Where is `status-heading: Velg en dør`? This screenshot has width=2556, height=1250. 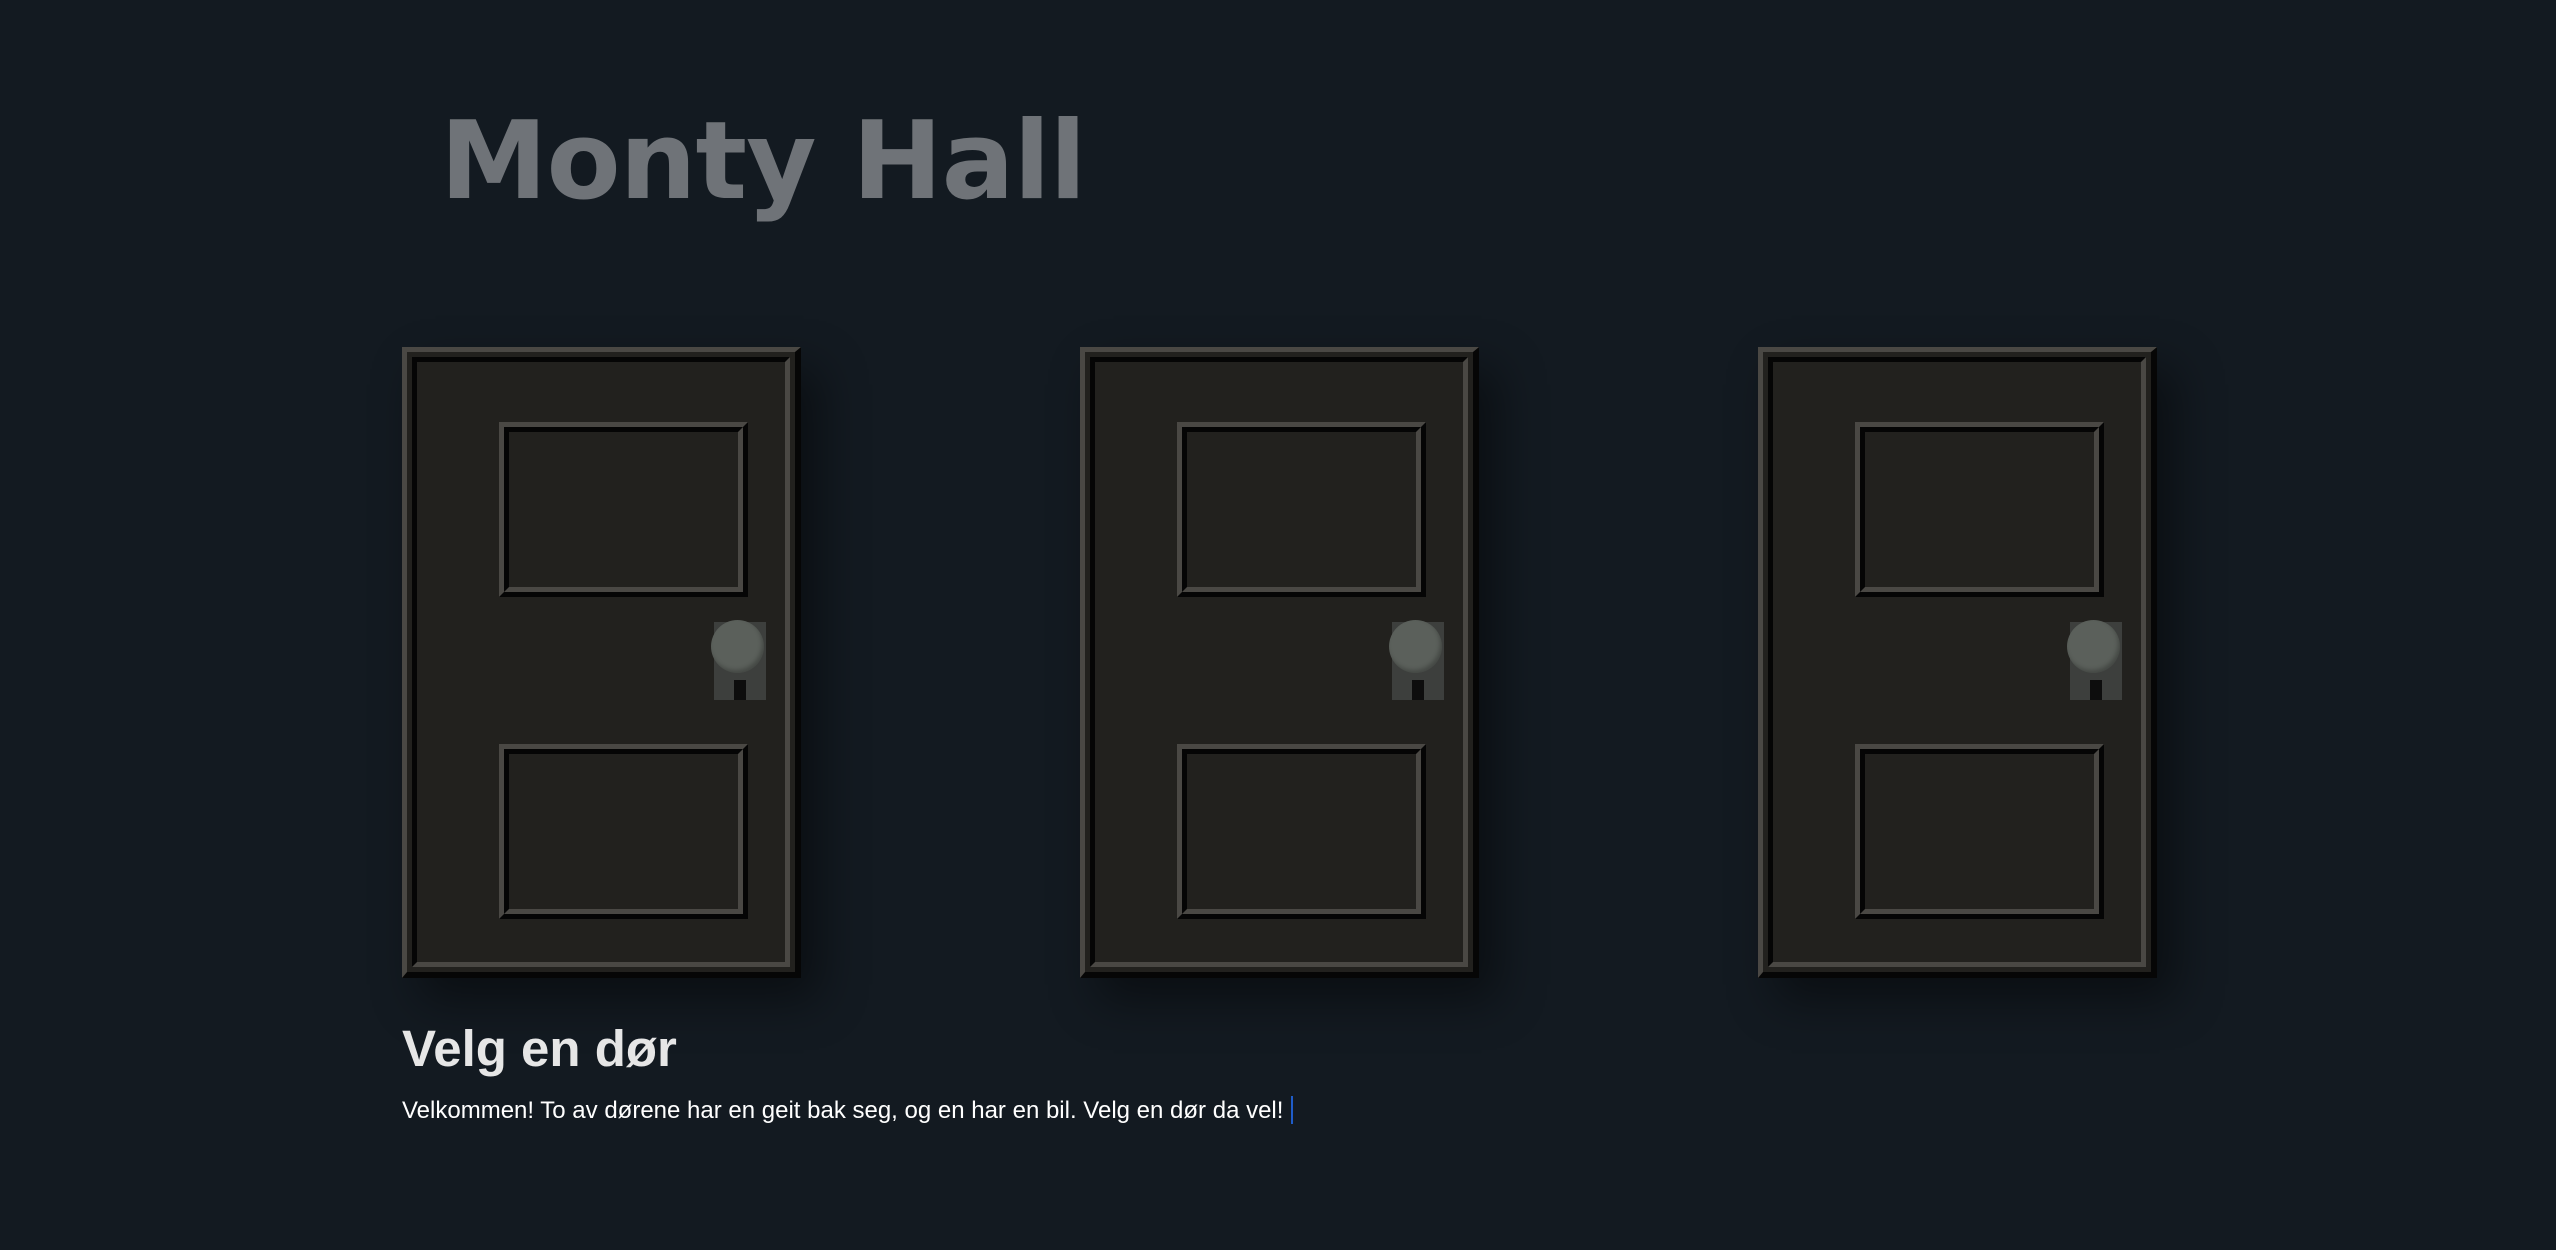
status-heading: Velg en dør is located at coordinates (539, 1048).